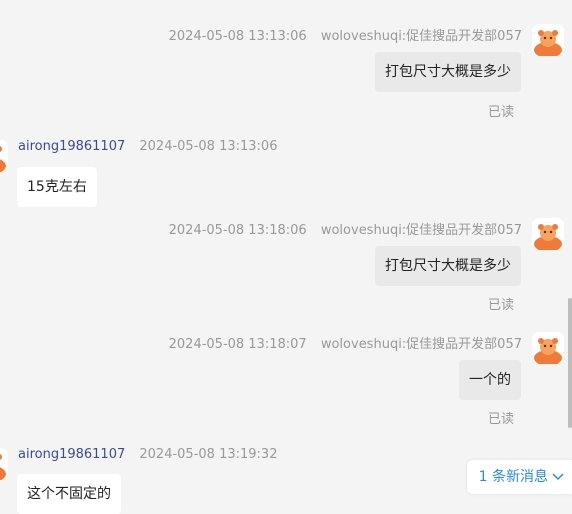 The width and height of the screenshot is (572, 514). Describe the element at coordinates (570, 363) in the screenshot. I see `scrollbar` at that location.